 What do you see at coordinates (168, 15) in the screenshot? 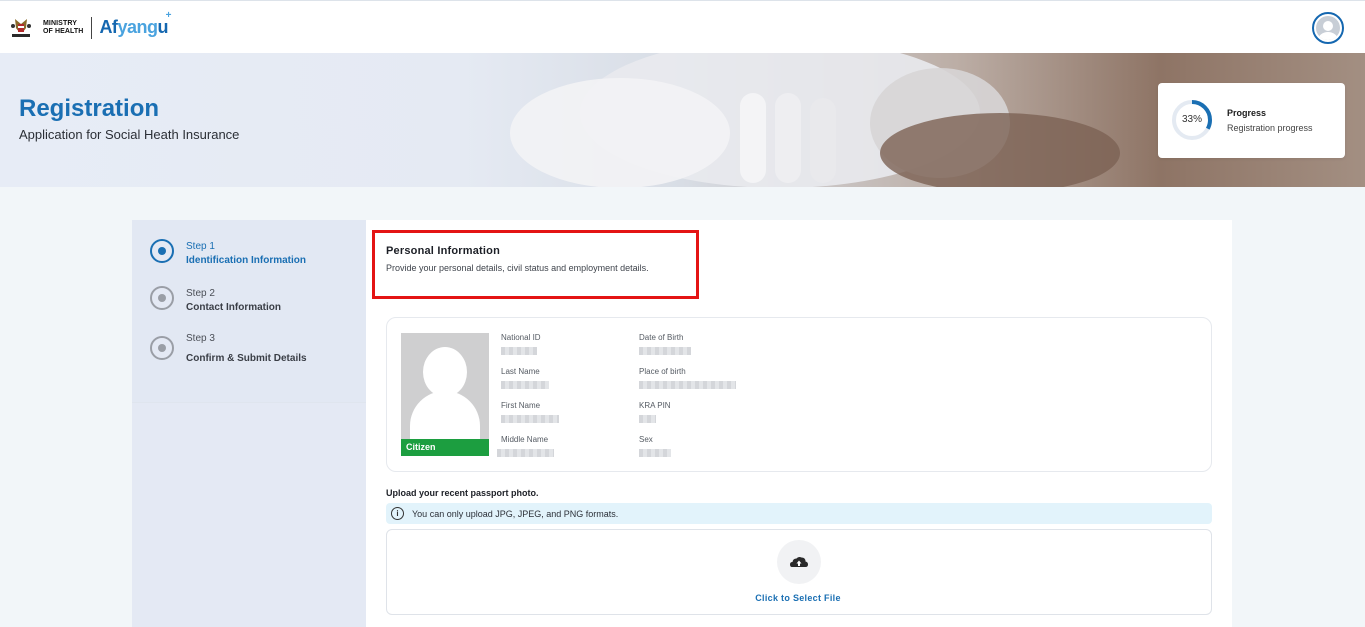
I see `brand-plus: +` at bounding box center [168, 15].